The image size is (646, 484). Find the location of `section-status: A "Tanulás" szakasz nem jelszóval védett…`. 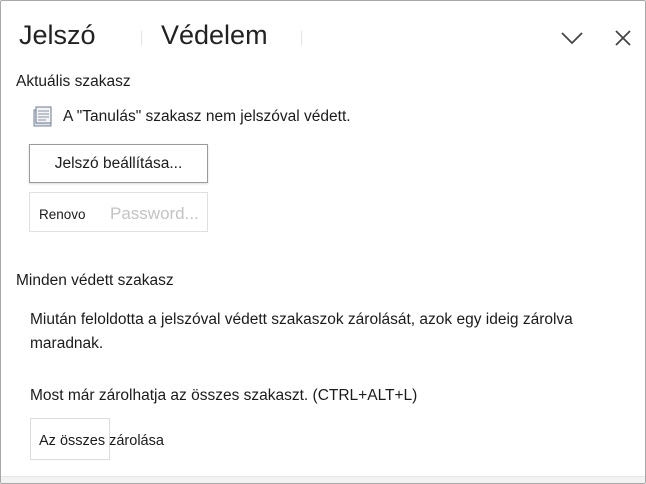

section-status: A "Tanulás" szakasz nem jelszóval védett… is located at coordinates (191, 117).